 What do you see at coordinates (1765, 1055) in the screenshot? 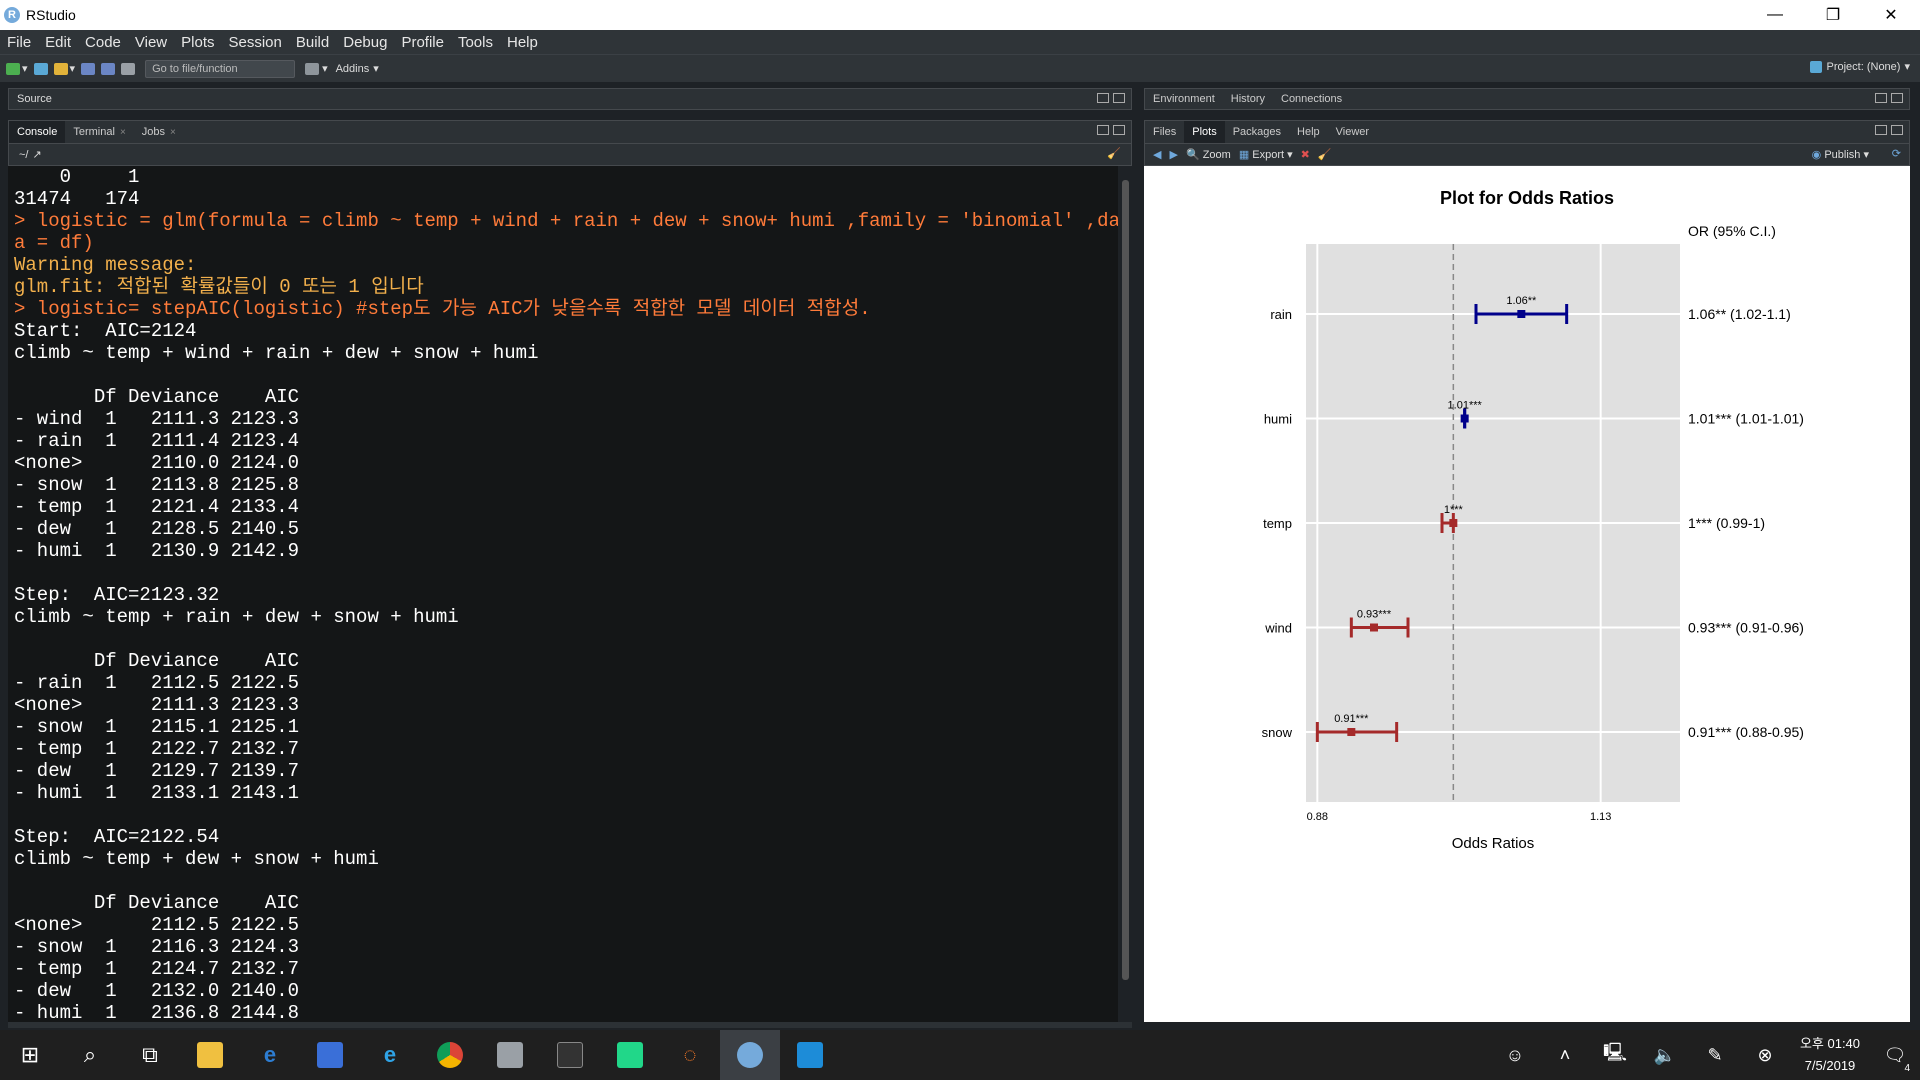
I see `ime-icon: ⊗` at bounding box center [1765, 1055].